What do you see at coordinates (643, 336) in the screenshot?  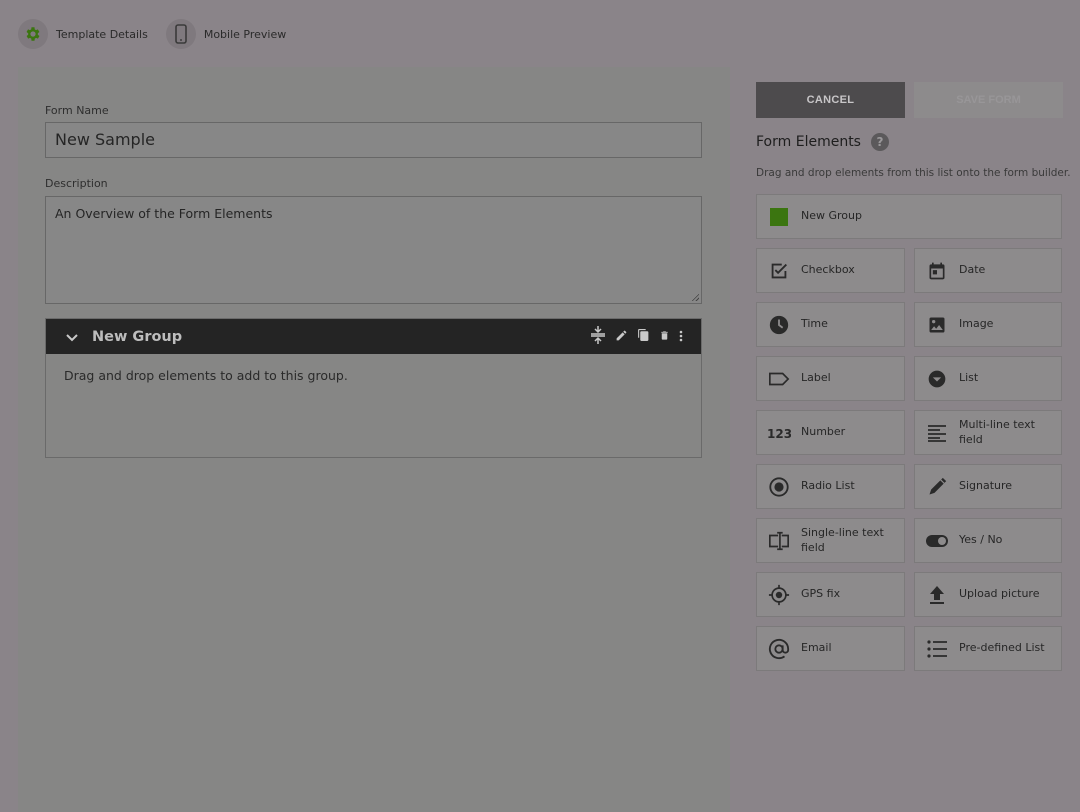 I see `copy-icon` at bounding box center [643, 336].